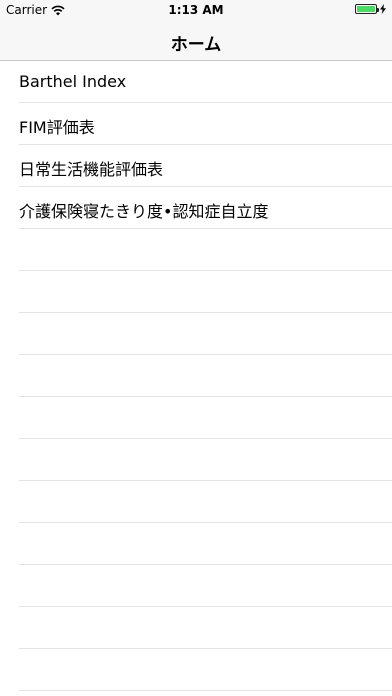 The image size is (392, 696). I want to click on list-item-barthel-index: Barthel Index, so click(196, 82).